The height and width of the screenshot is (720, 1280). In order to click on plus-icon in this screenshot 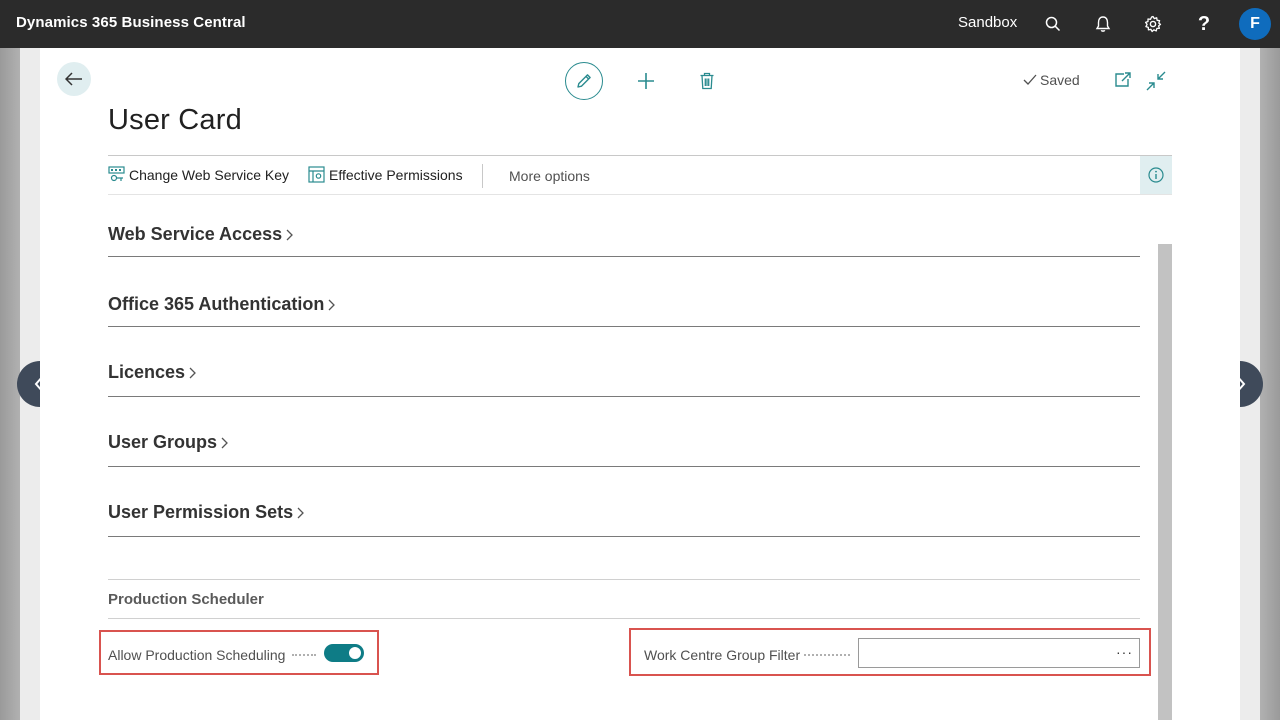, I will do `click(646, 81)`.